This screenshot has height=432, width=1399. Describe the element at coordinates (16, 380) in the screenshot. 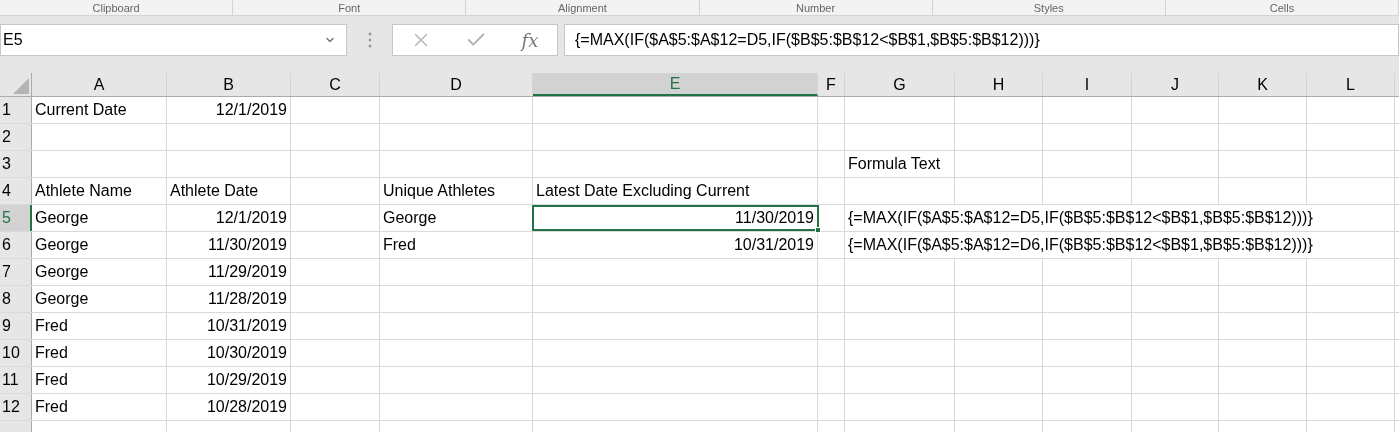

I see `row-header: 11` at that location.